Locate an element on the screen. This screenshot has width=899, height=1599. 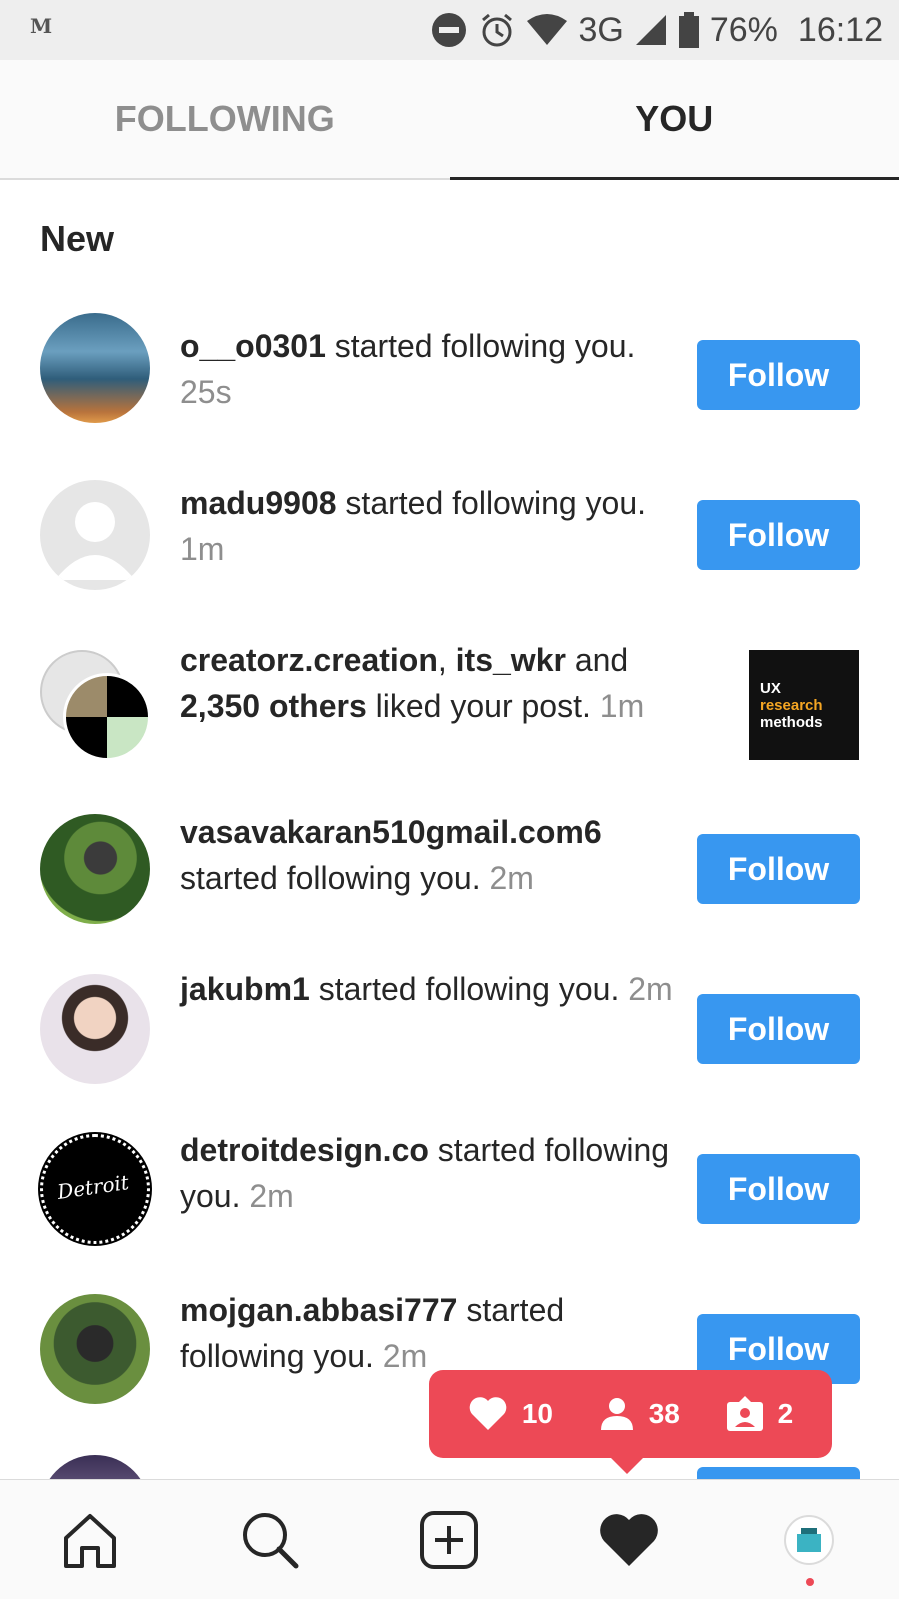
bottom-navigation is located at coordinates (449, 1539).